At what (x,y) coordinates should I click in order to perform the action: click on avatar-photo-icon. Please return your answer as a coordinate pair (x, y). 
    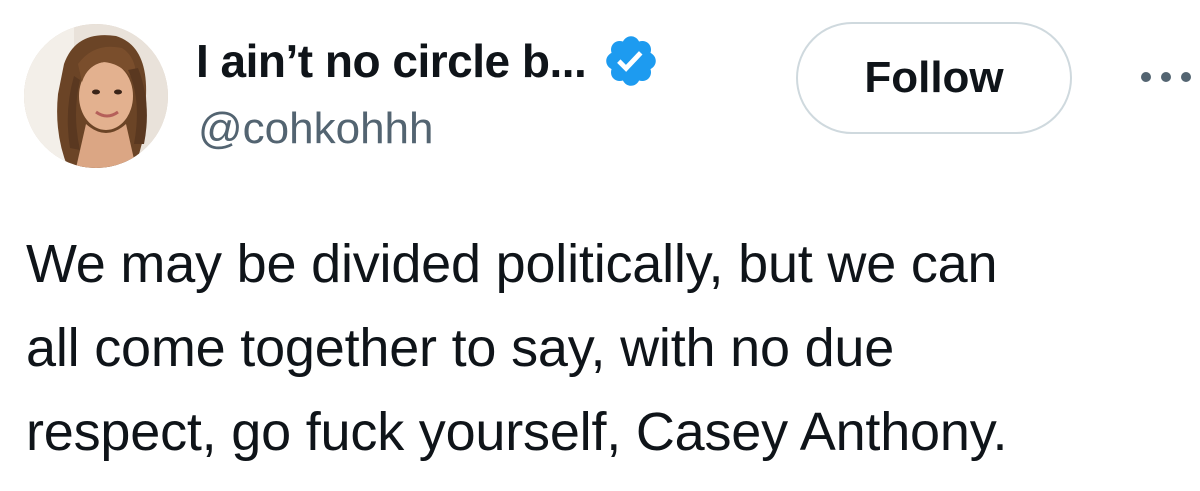
    Looking at the image, I should click on (96, 96).